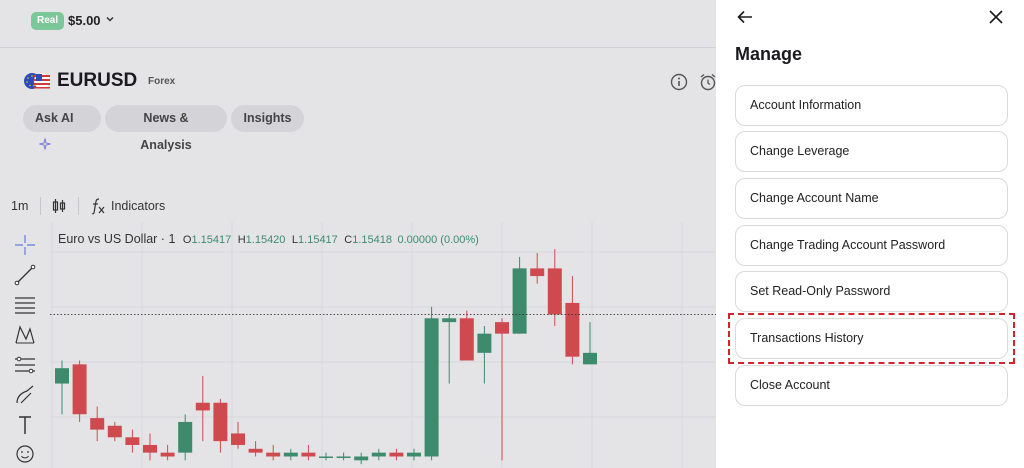 This screenshot has width=1024, height=468. What do you see at coordinates (97, 80) in the screenshot?
I see `instrument-symbol: EURUSD` at bounding box center [97, 80].